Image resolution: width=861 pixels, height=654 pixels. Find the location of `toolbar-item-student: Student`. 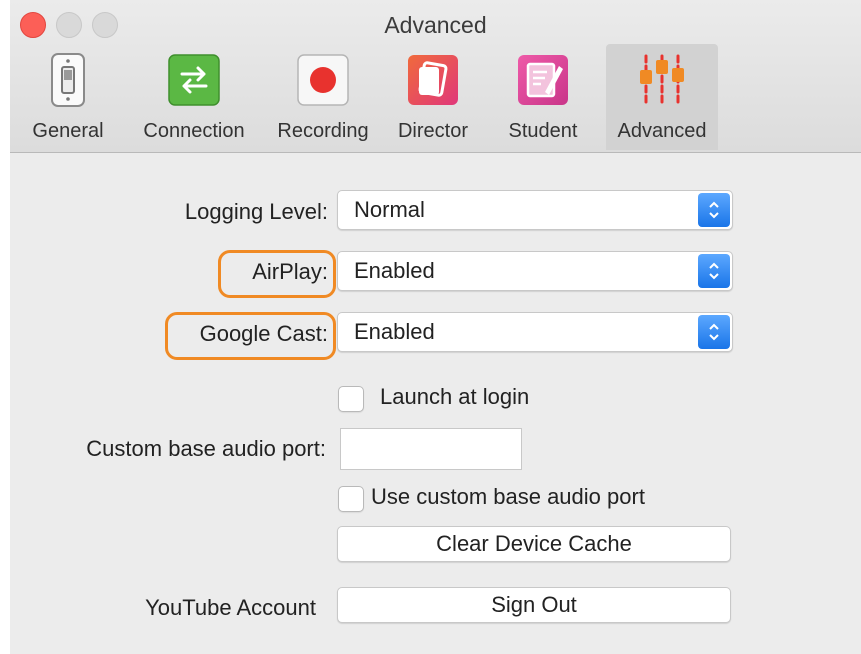

toolbar-item-student: Student is located at coordinates (543, 97).